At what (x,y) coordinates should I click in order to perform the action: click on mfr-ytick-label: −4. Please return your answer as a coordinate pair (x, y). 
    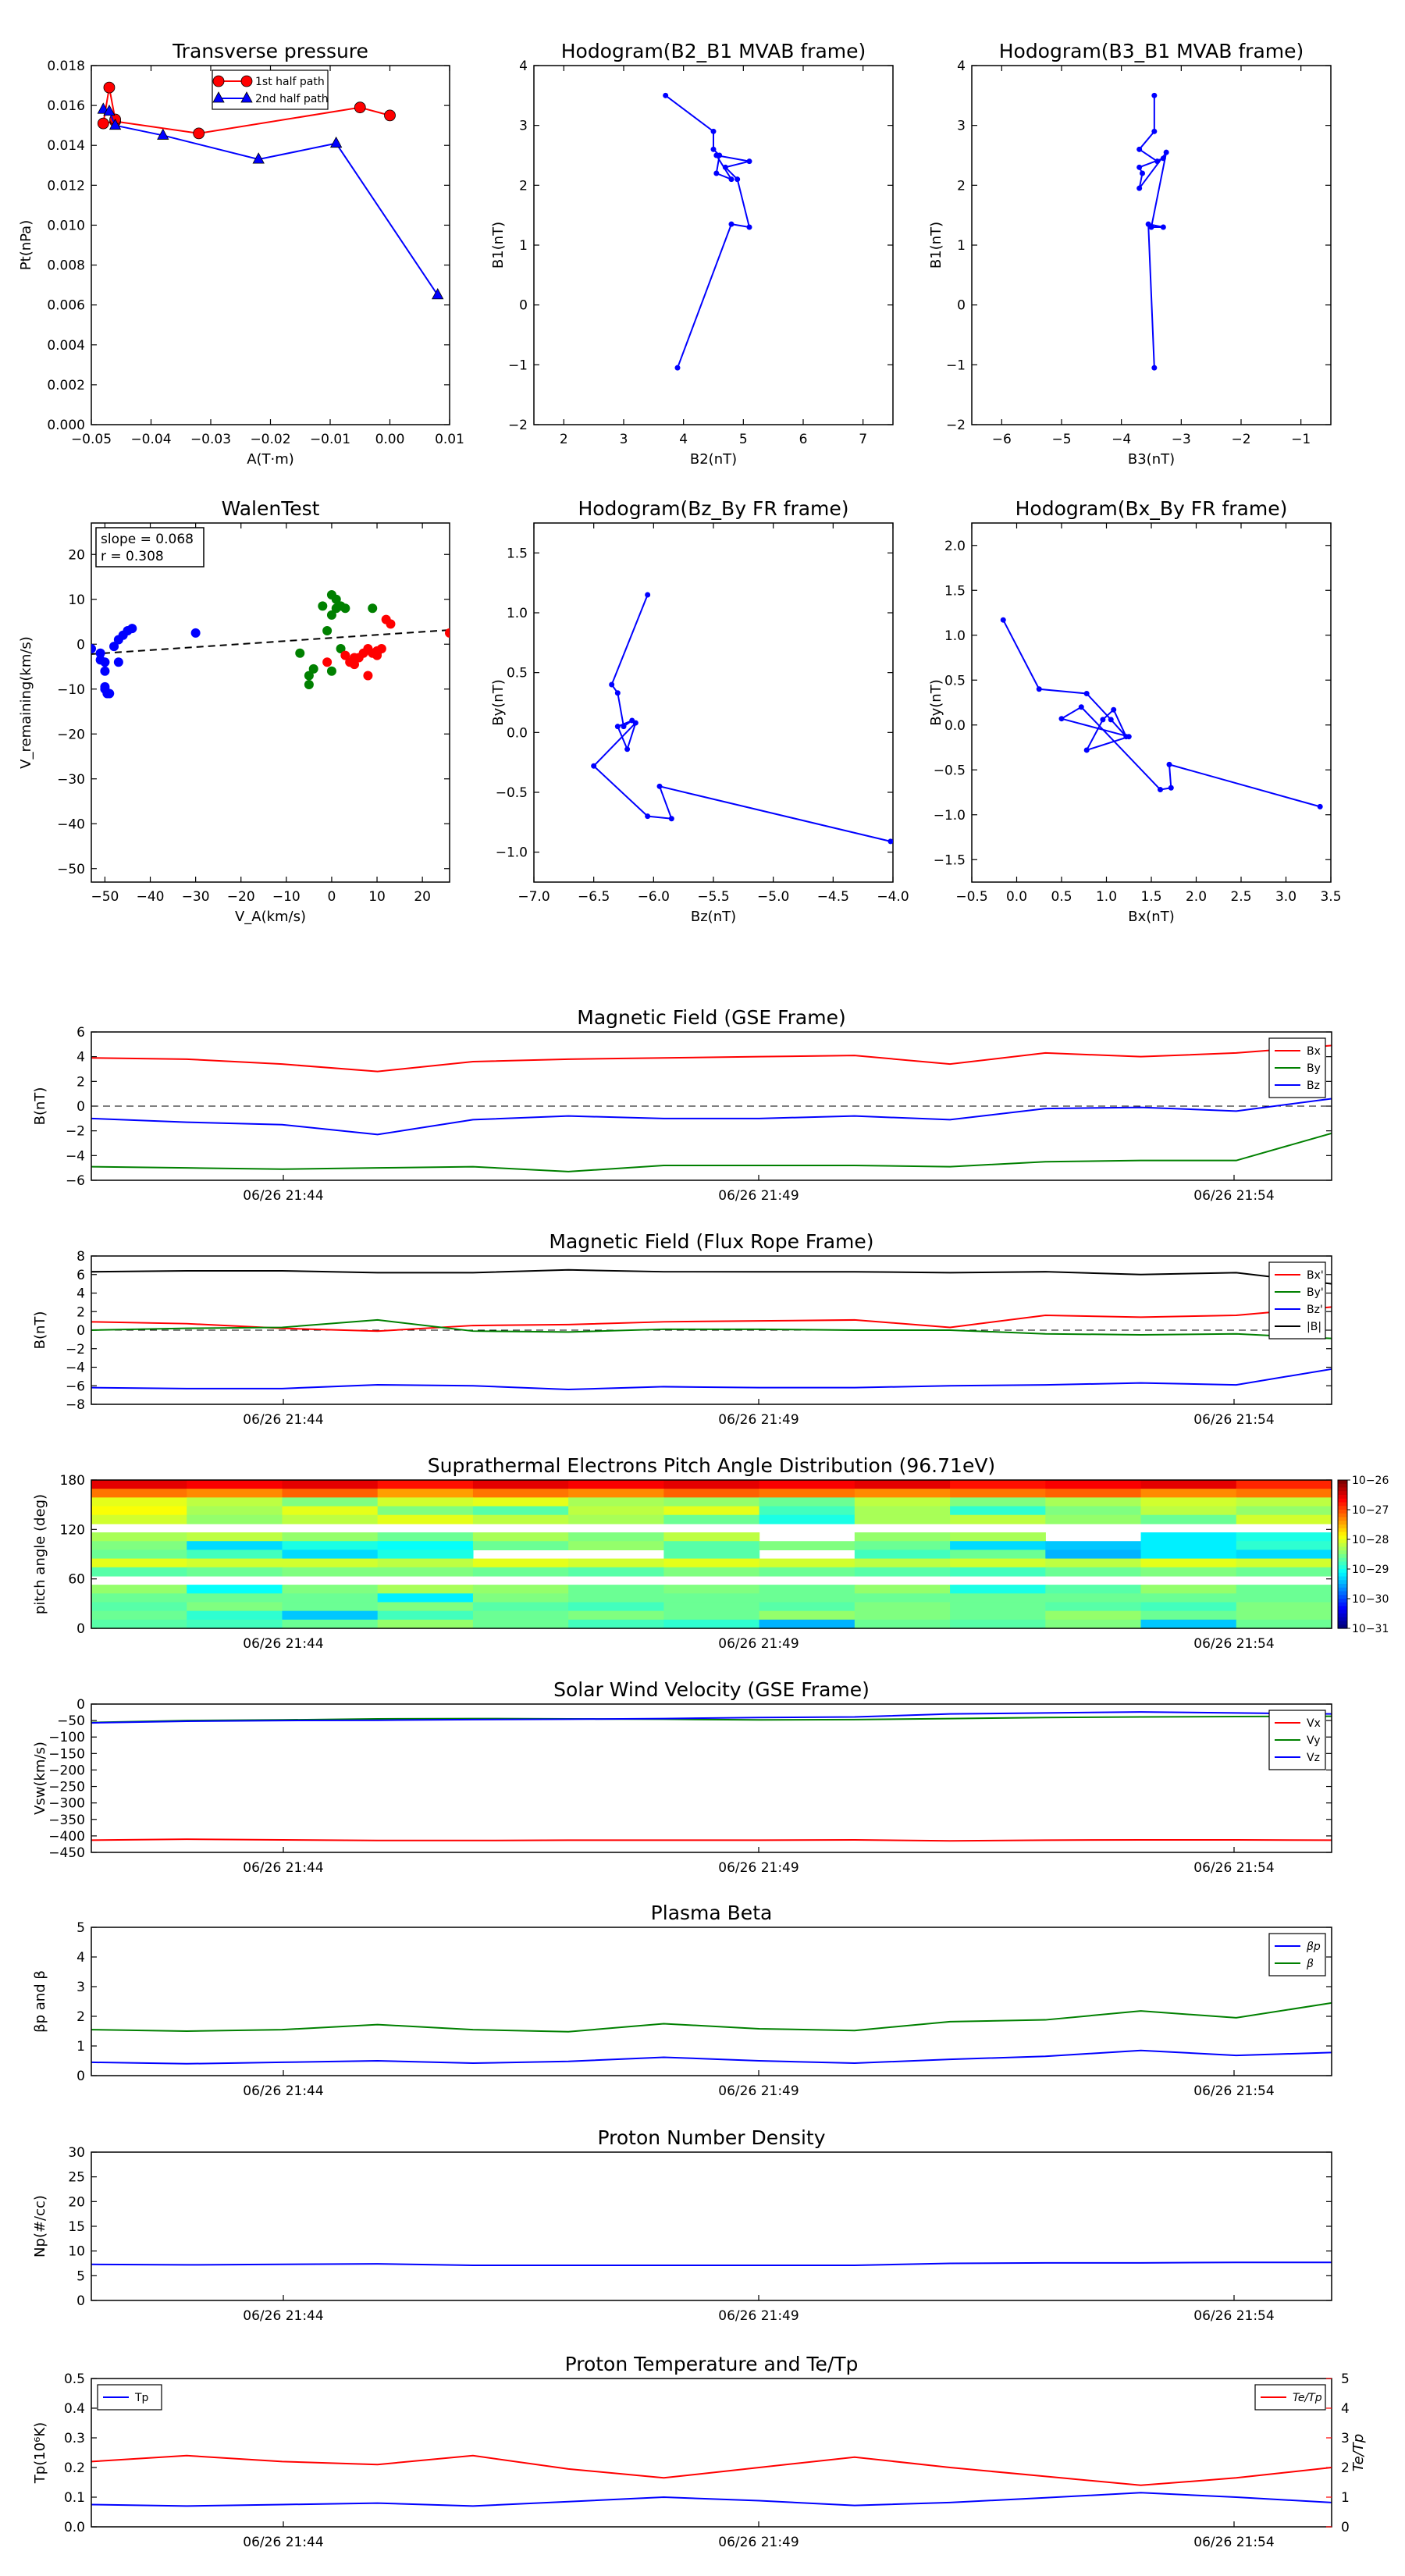
    Looking at the image, I should click on (76, 1368).